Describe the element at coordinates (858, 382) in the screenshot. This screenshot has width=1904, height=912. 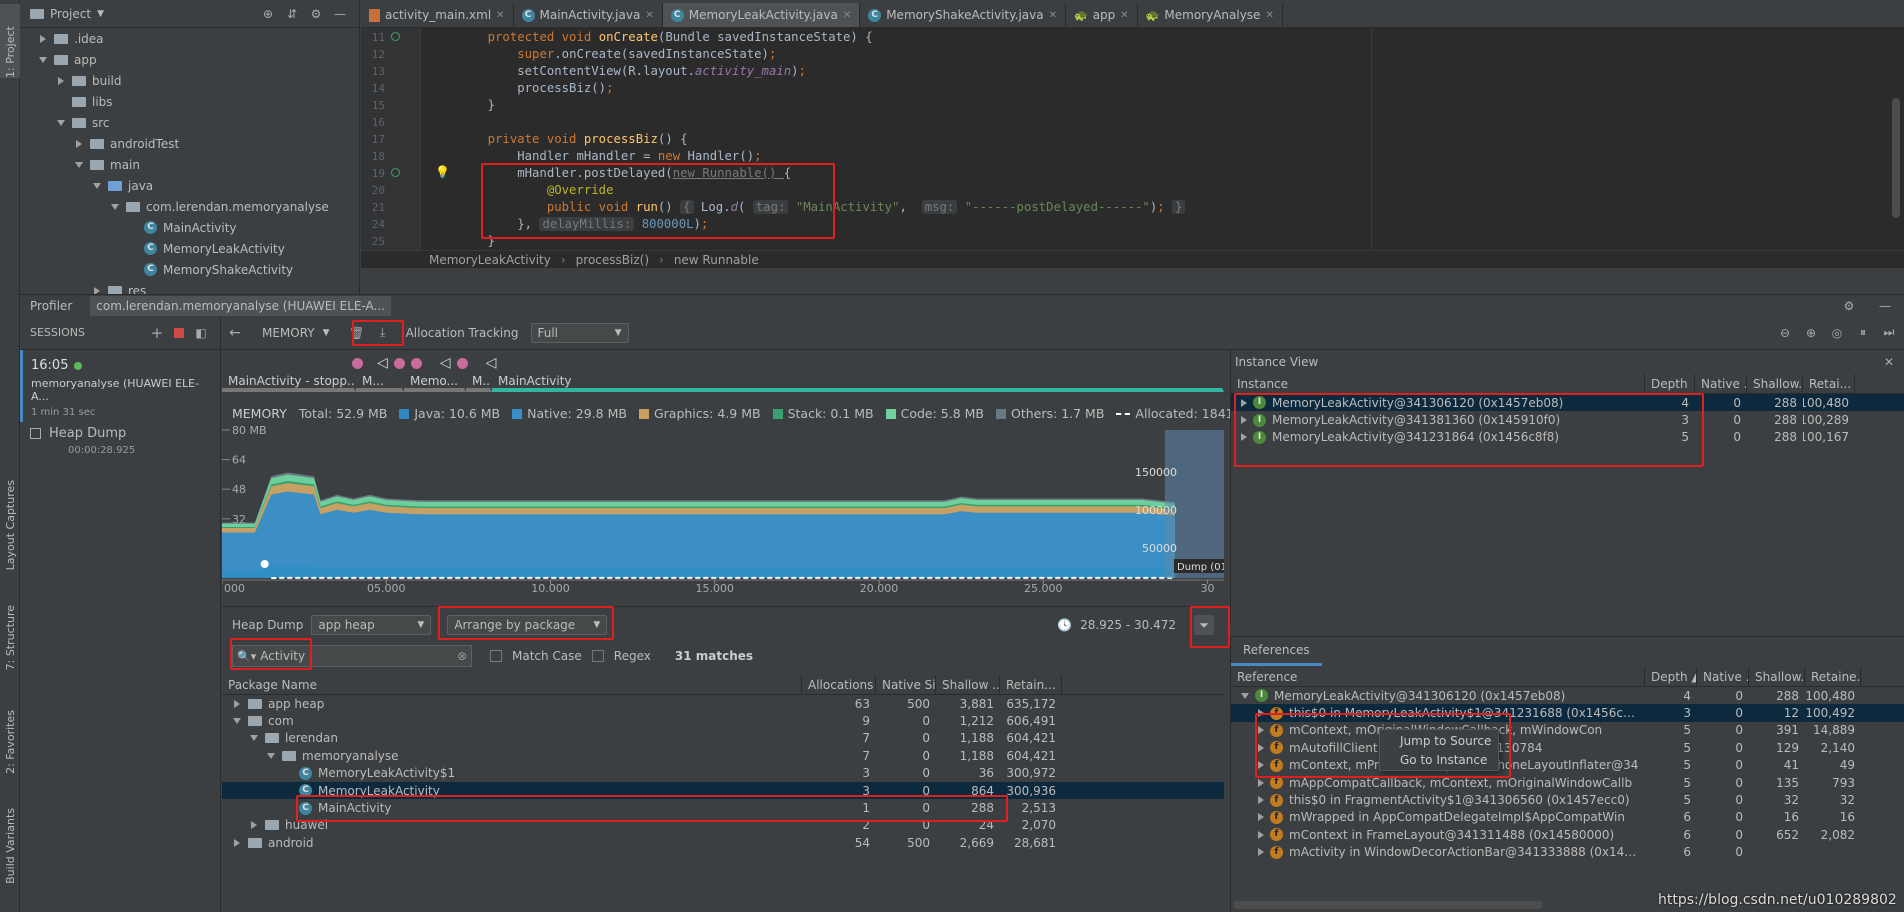
I see `activity-segment: MainActivity` at that location.